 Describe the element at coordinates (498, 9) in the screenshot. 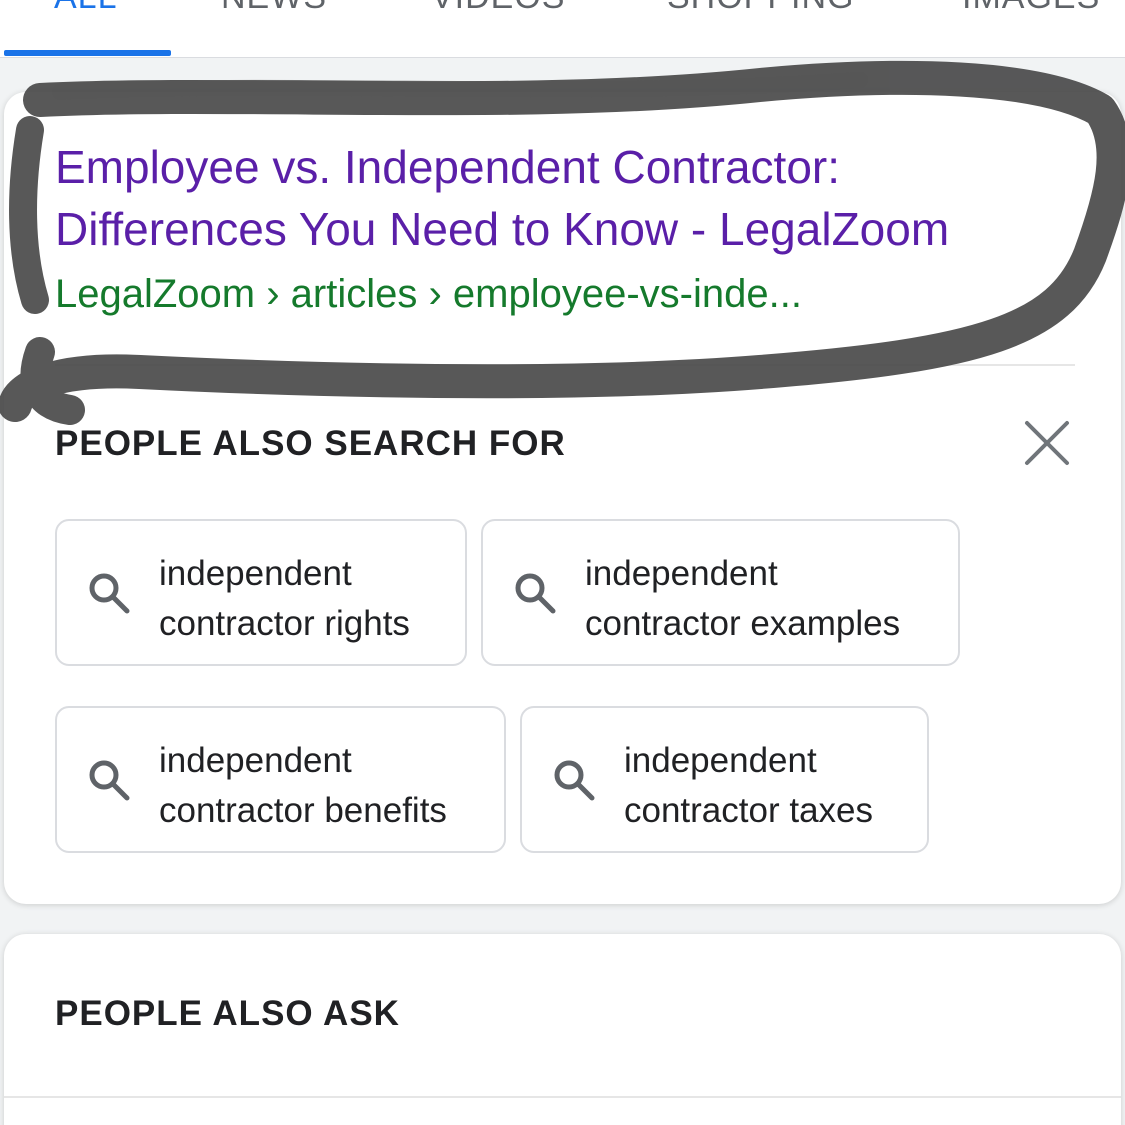

I see `tab-videos: VIDEOS` at that location.